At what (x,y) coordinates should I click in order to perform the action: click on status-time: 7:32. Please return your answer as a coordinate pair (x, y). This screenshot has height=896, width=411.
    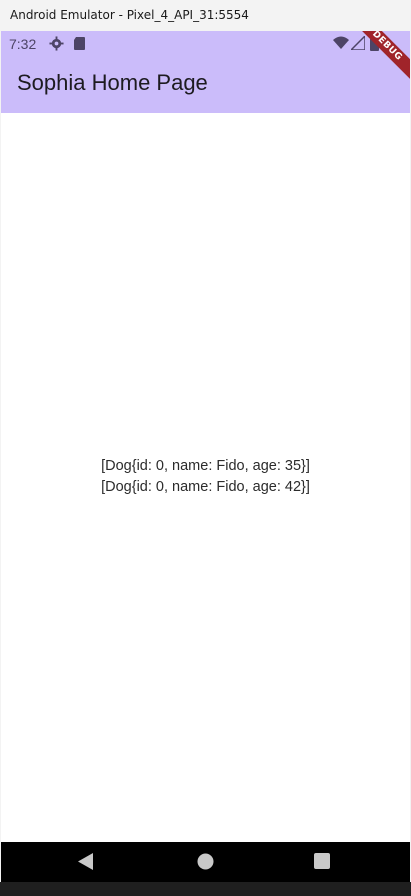
    Looking at the image, I should click on (23, 44).